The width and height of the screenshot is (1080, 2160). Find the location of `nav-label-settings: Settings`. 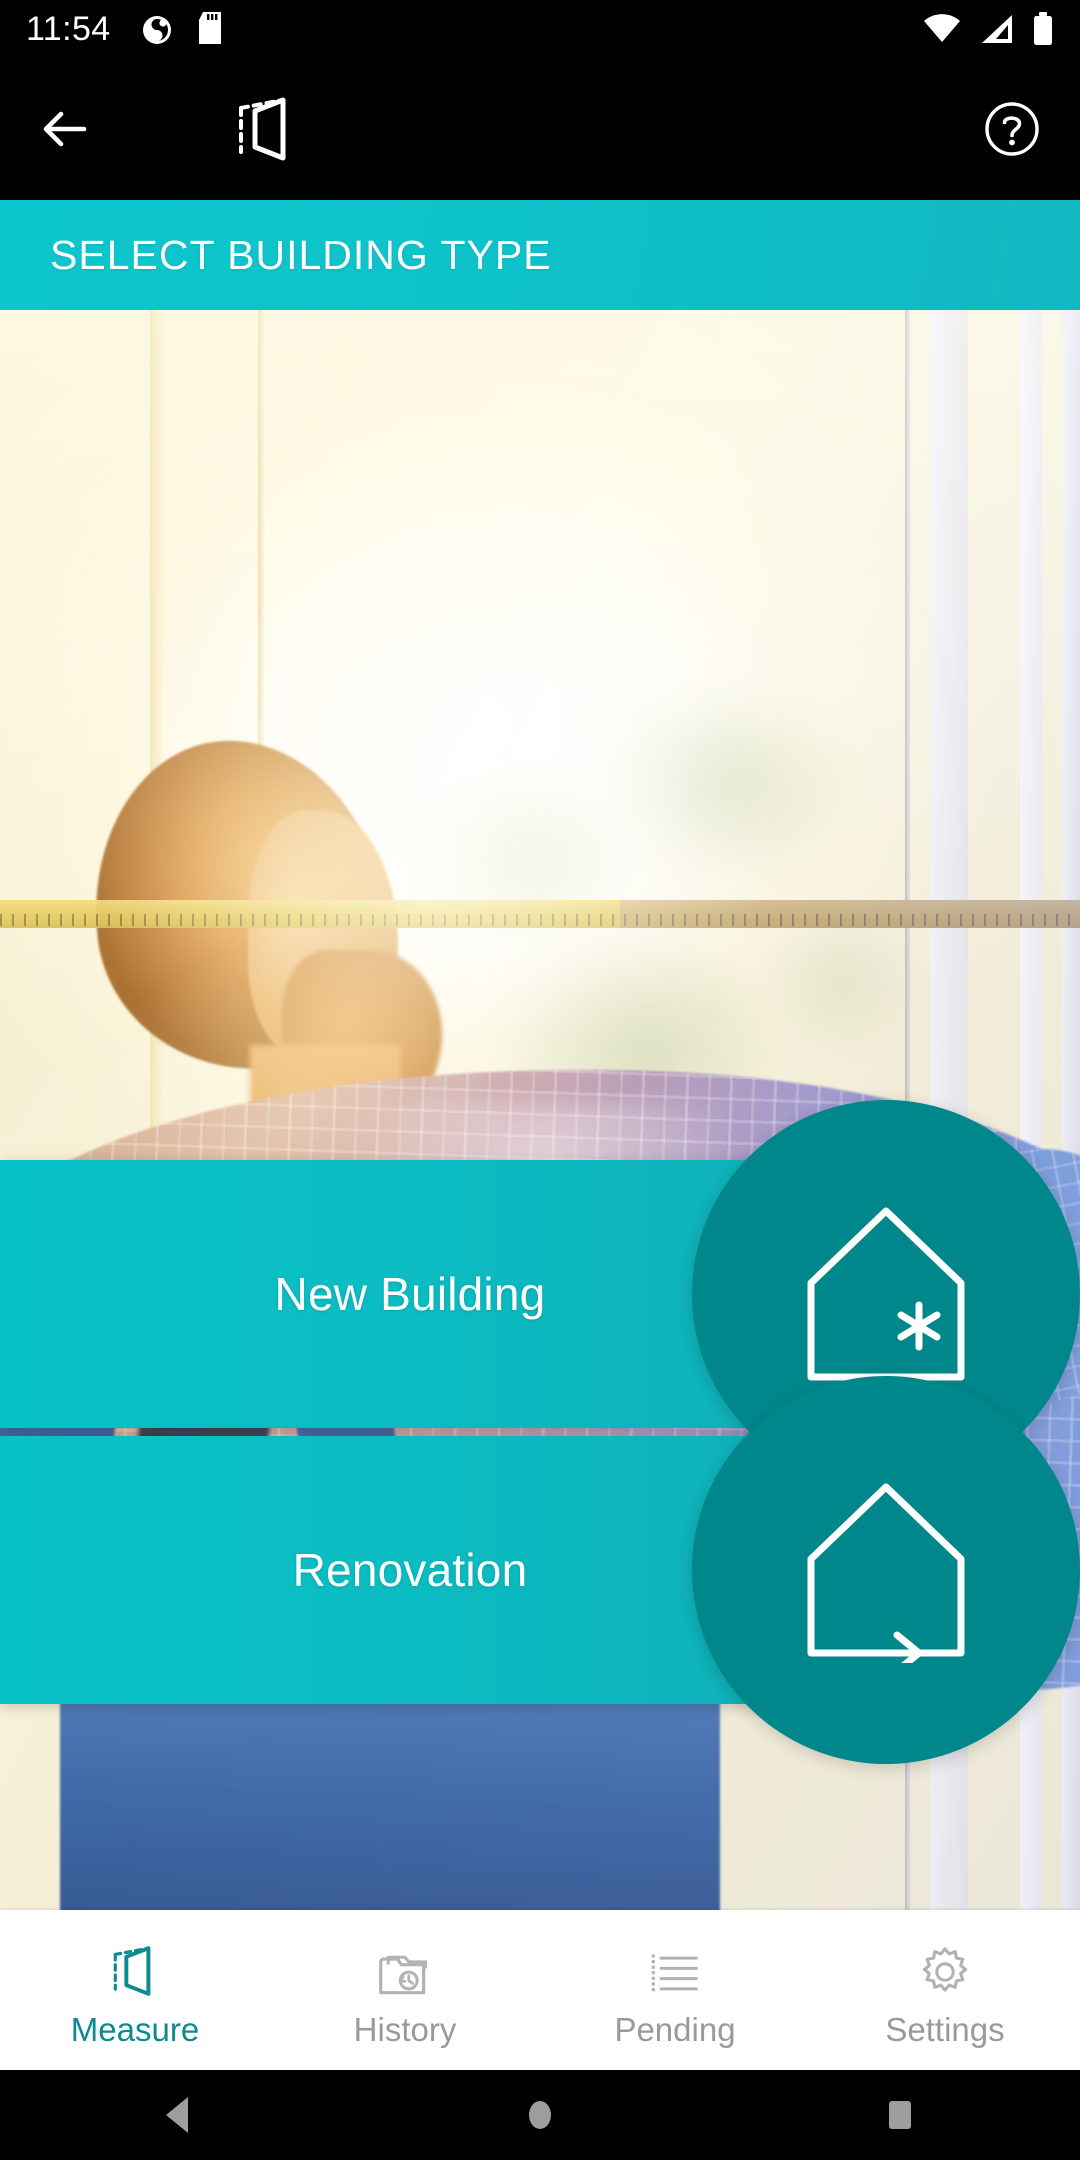

nav-label-settings: Settings is located at coordinates (945, 2029).